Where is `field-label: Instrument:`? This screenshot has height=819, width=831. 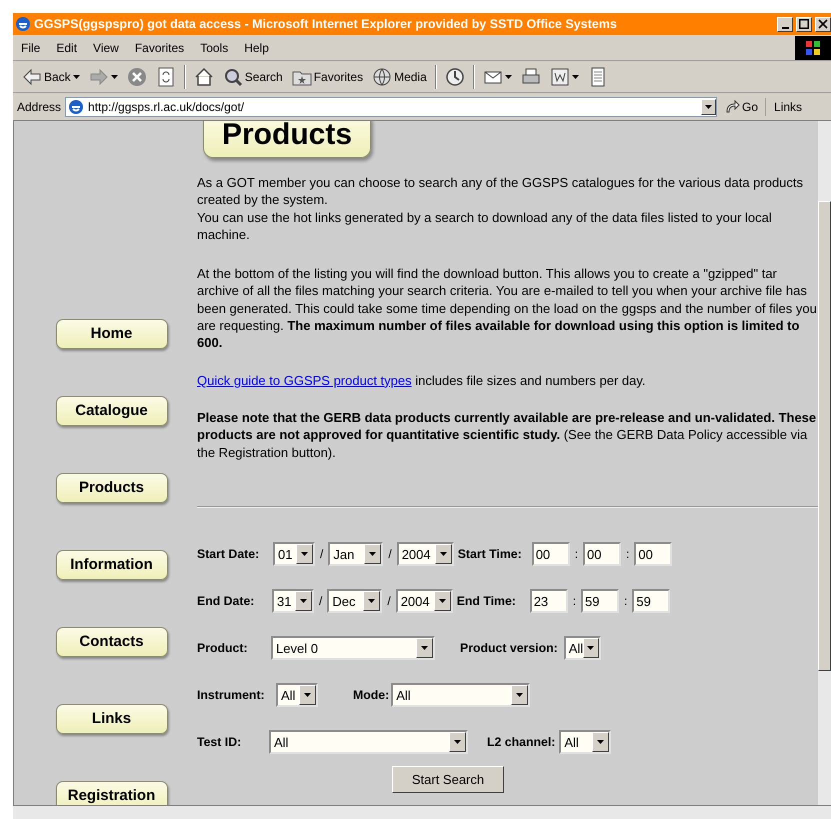
field-label: Instrument: is located at coordinates (231, 695).